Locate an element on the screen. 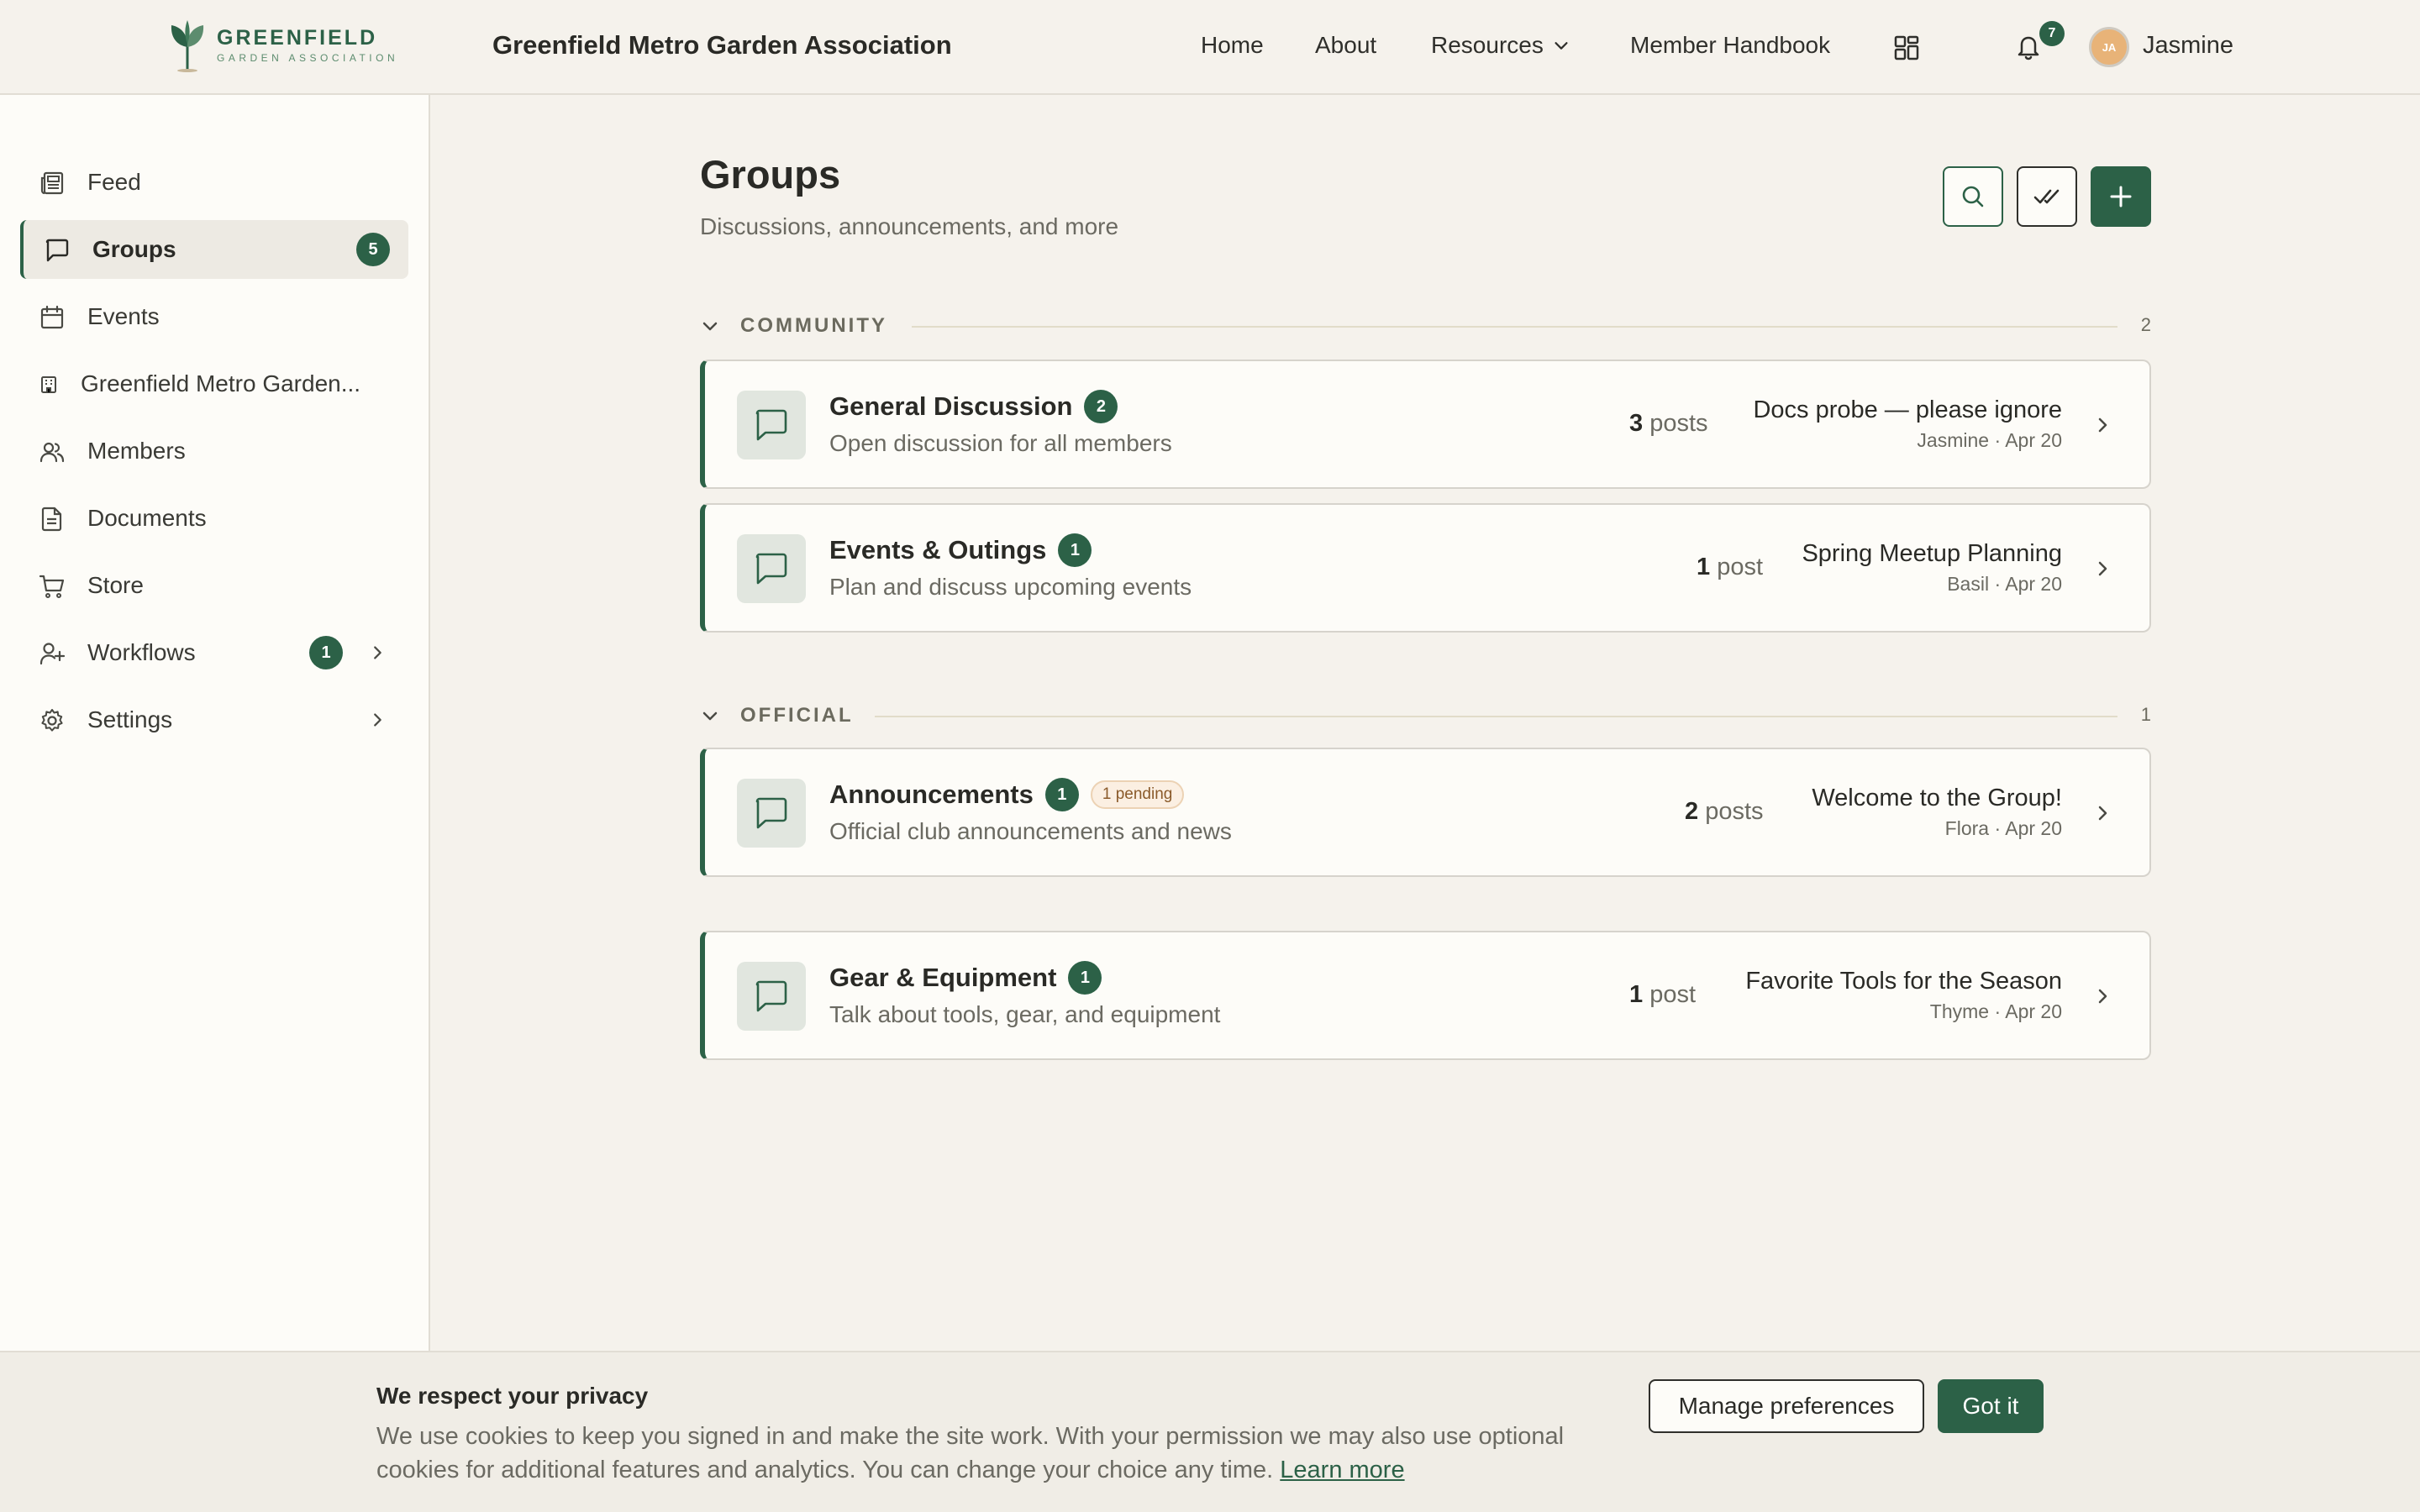 This screenshot has width=2420, height=1512. post-count: 2 posts is located at coordinates (1725, 812).